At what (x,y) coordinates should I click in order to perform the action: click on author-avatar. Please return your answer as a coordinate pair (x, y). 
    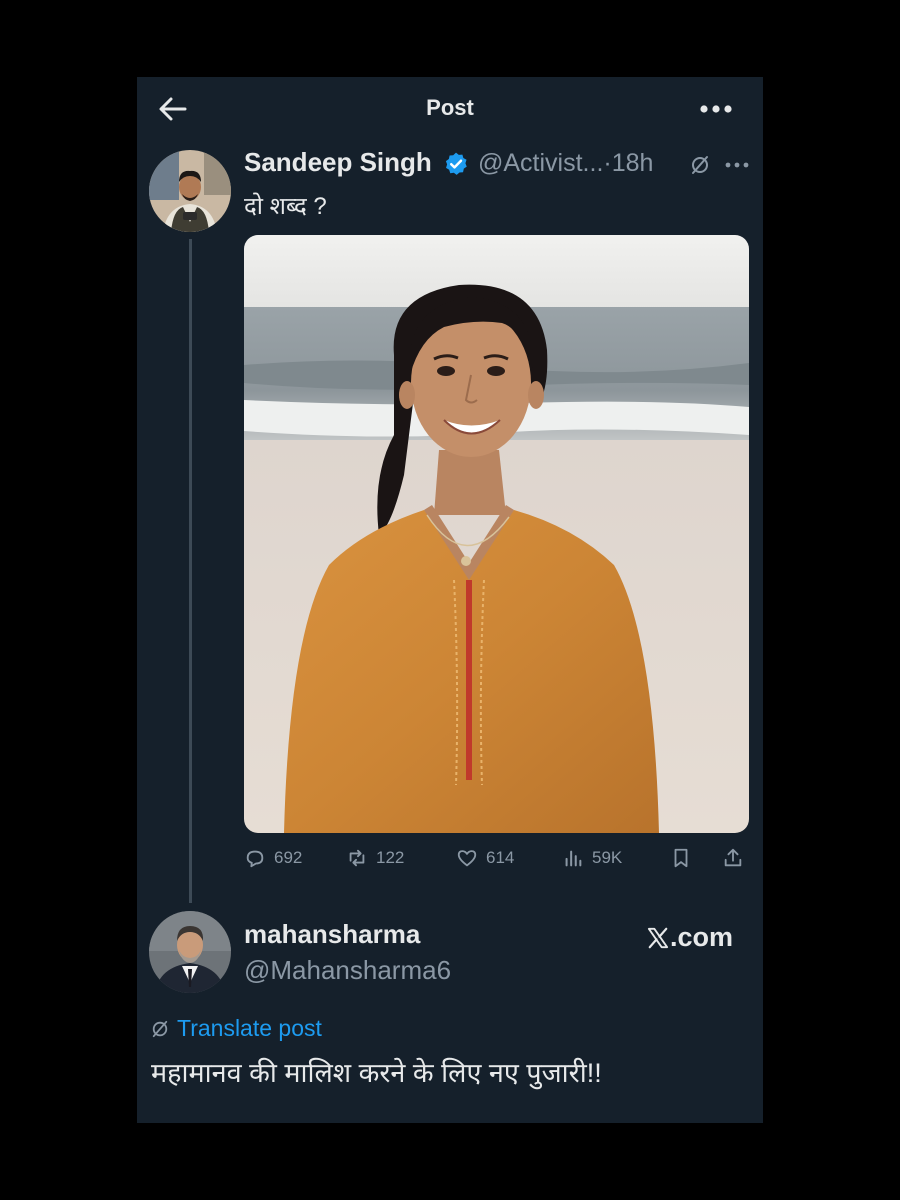
    Looking at the image, I should click on (190, 191).